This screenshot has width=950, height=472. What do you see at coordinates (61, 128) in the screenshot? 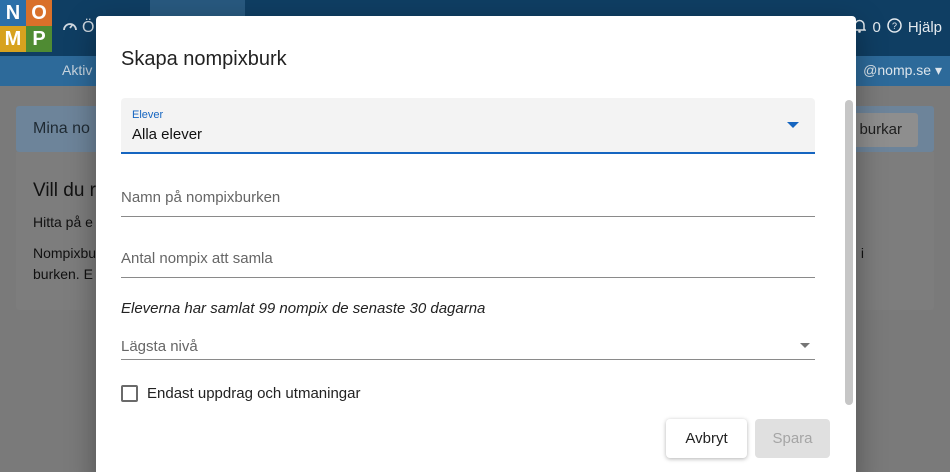
I see `card-title: Mina no` at bounding box center [61, 128].